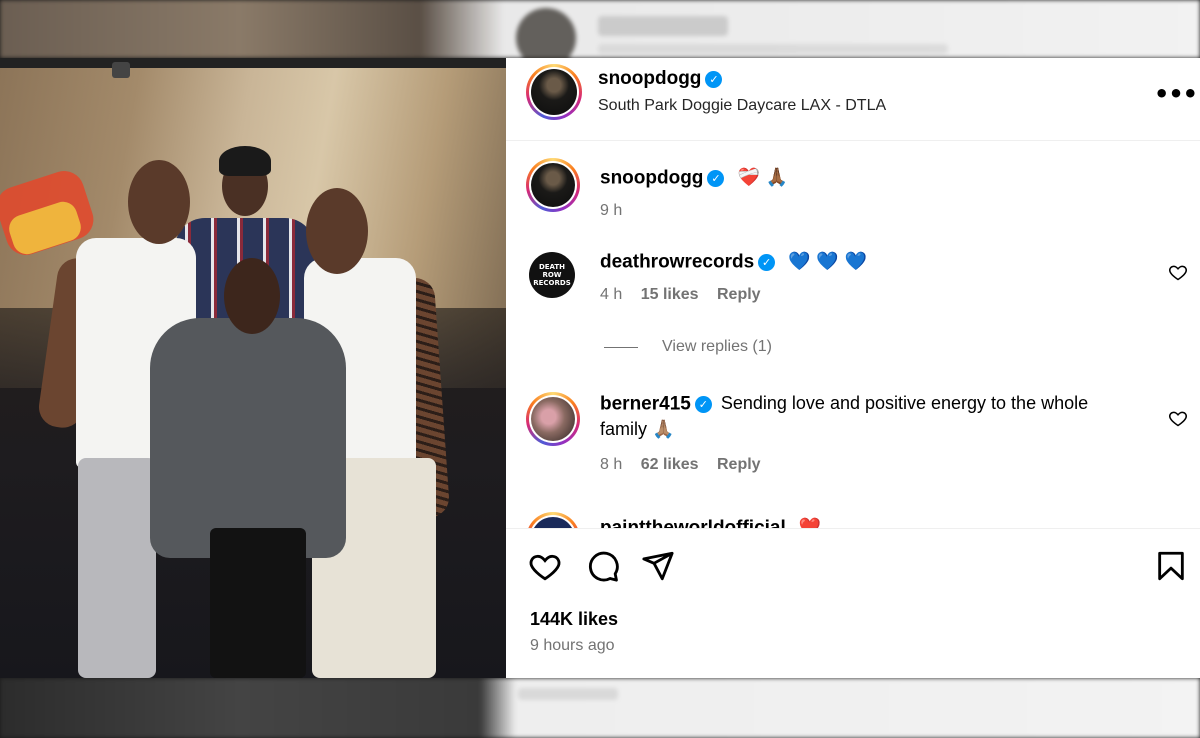  Describe the element at coordinates (762, 177) in the screenshot. I see `caption-emojis: ❤️‍🩹 🙏🏾` at that location.